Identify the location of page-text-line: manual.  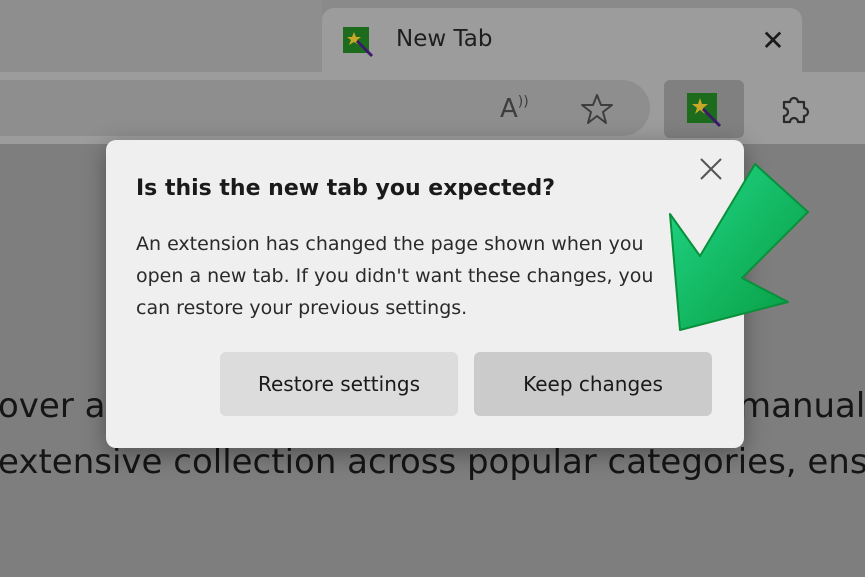
(801, 406).